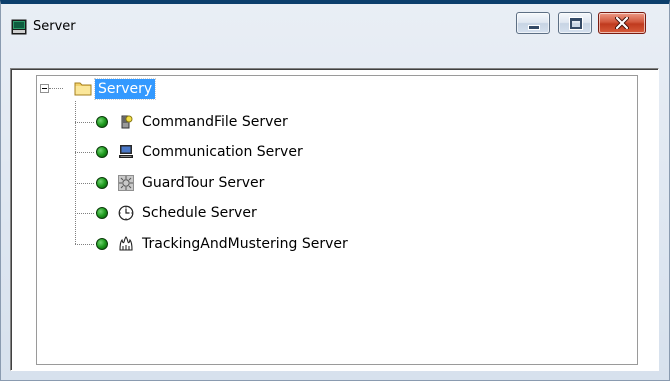 The width and height of the screenshot is (670, 381). What do you see at coordinates (203, 183) in the screenshot?
I see `tree-item-label: GuardTour Server` at bounding box center [203, 183].